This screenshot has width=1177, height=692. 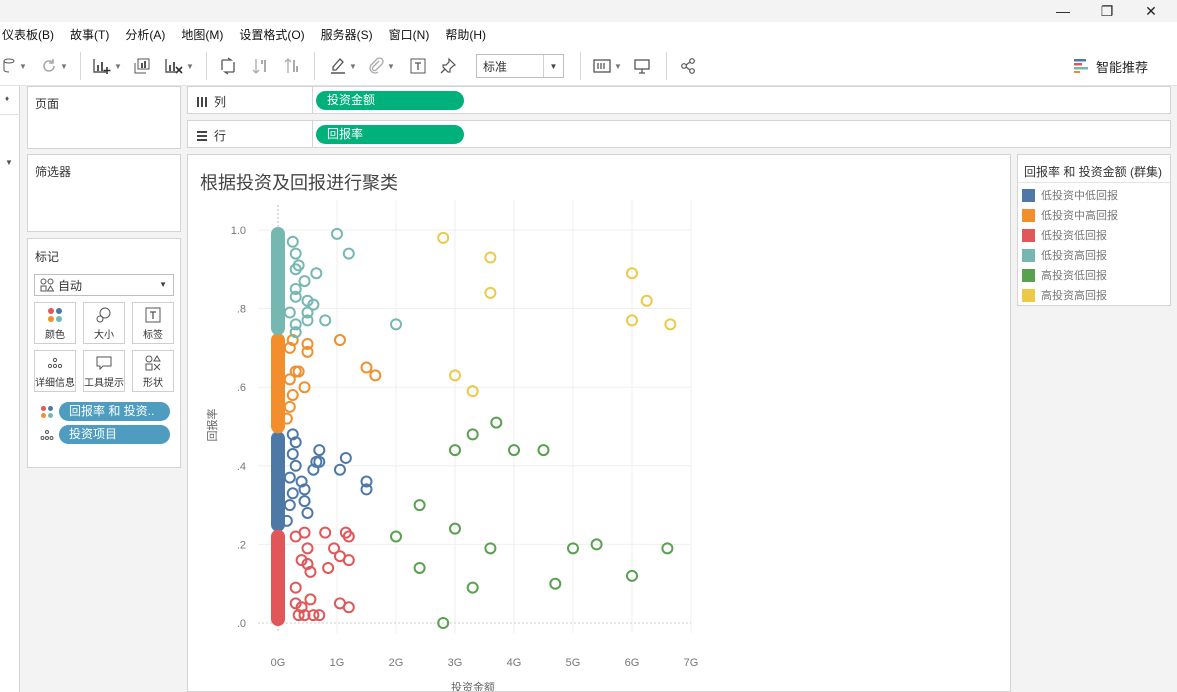 I want to click on chevron-down-icon: ▼, so click(x=9, y=162).